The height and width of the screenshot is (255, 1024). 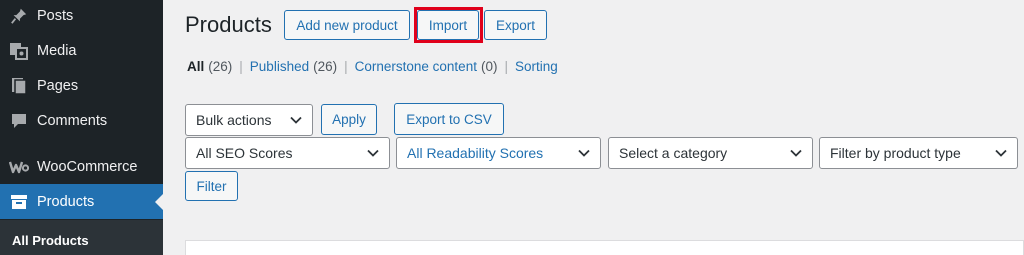 I want to click on sidebar-item-media: Media, so click(x=81, y=50).